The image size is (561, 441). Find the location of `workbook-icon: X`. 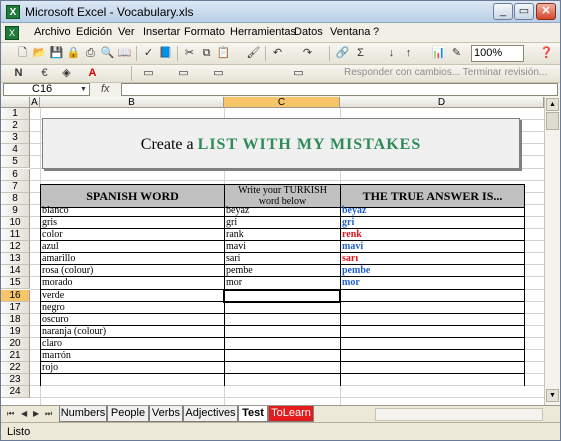

workbook-icon: X is located at coordinates (12, 33).